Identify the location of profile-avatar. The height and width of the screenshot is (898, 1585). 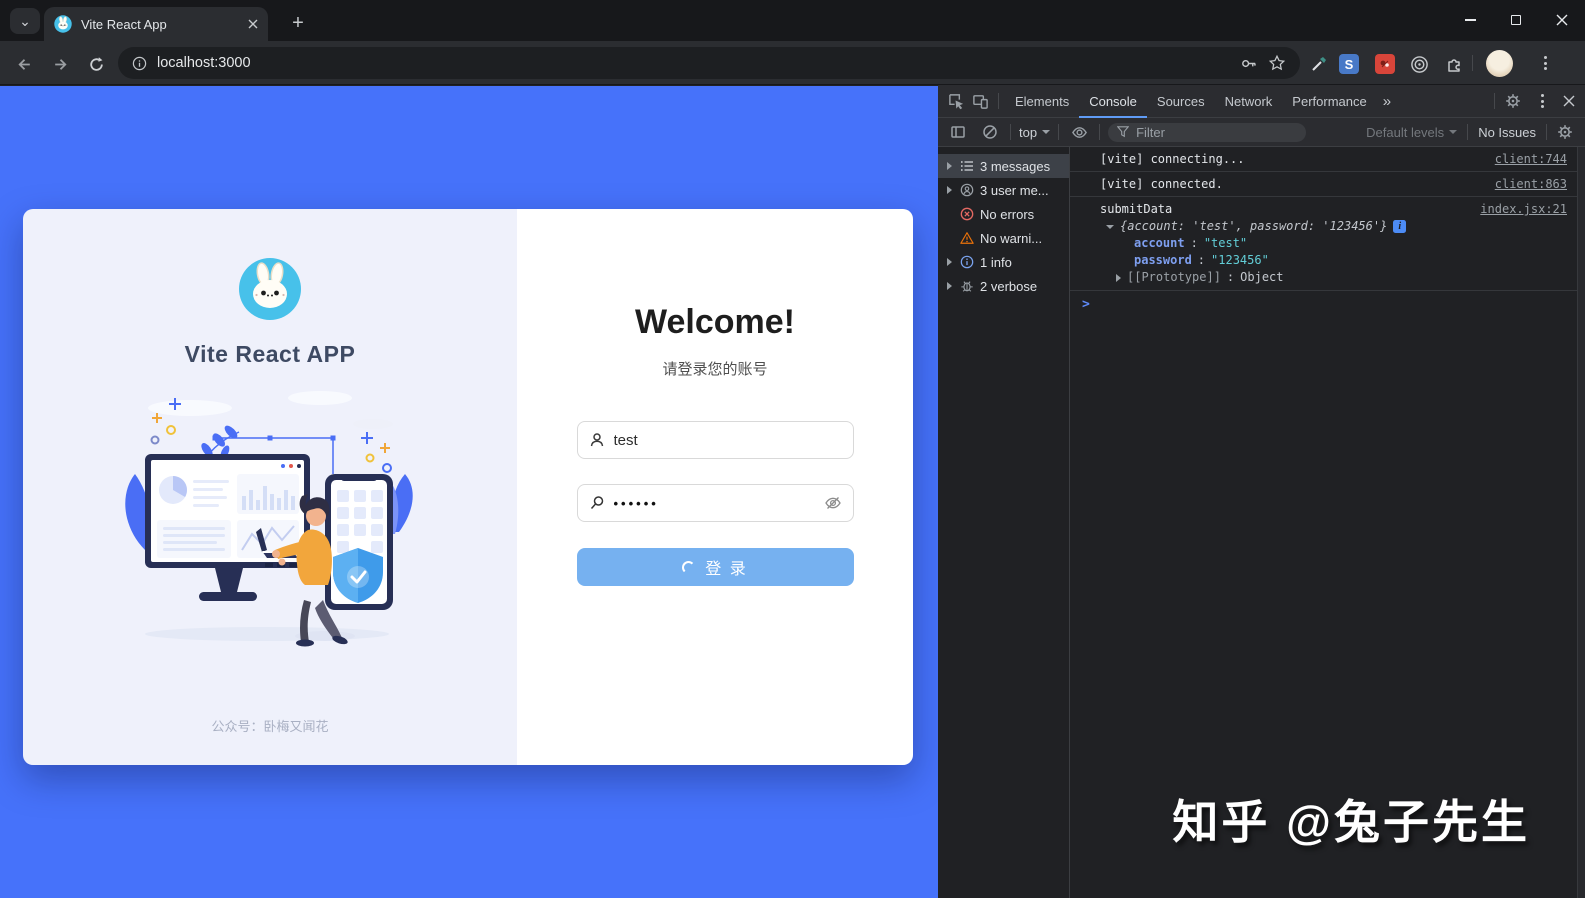
(1499, 63).